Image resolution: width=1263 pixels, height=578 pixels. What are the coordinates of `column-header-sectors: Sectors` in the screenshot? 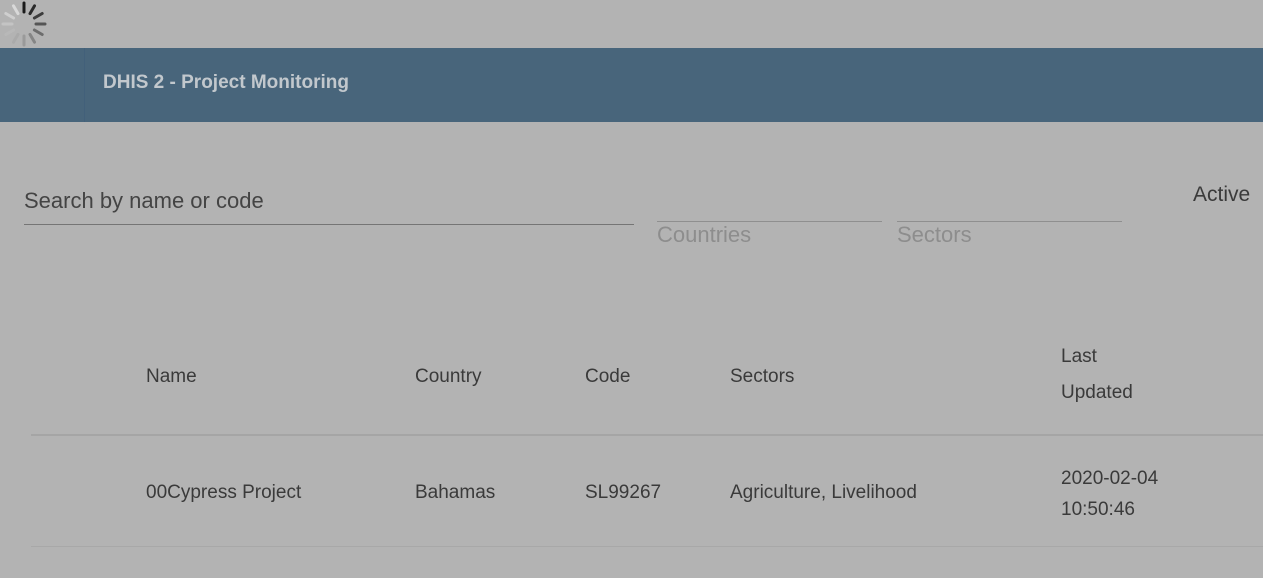 It's located at (762, 377).